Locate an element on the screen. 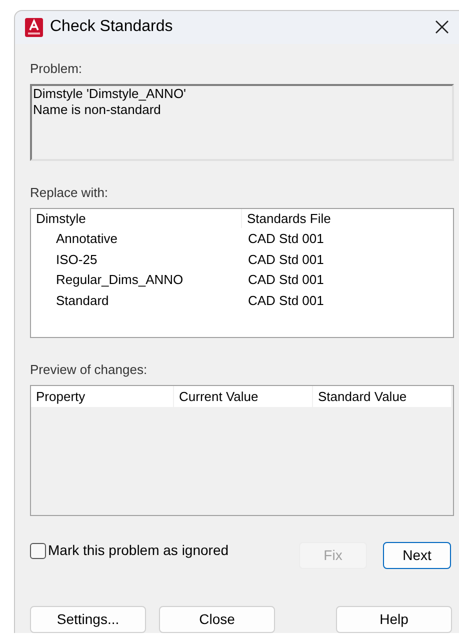  dimstyle-name: Standard is located at coordinates (136, 300).